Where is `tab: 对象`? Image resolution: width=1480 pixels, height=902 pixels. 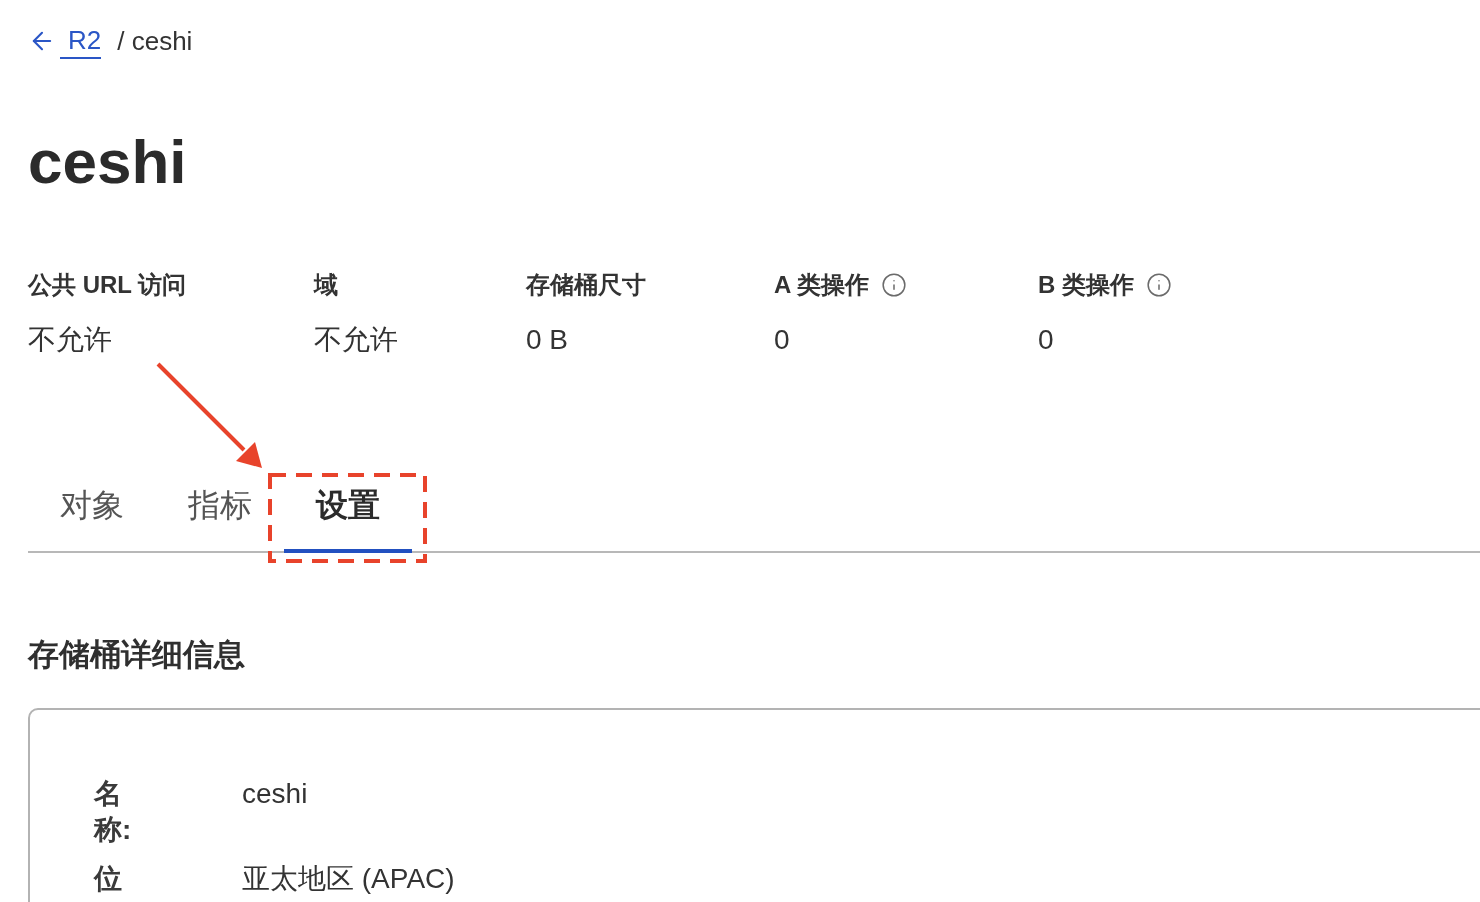 tab: 对象 is located at coordinates (92, 511).